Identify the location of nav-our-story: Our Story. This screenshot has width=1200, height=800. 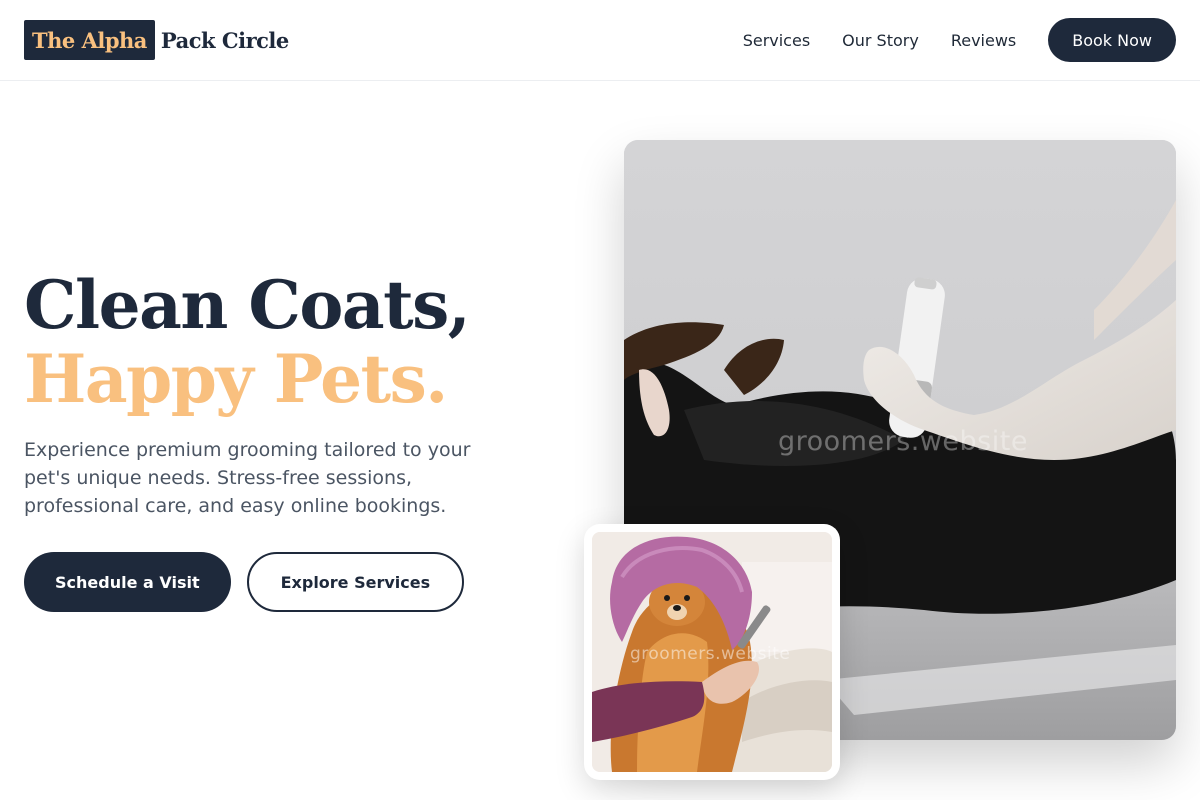
(880, 40).